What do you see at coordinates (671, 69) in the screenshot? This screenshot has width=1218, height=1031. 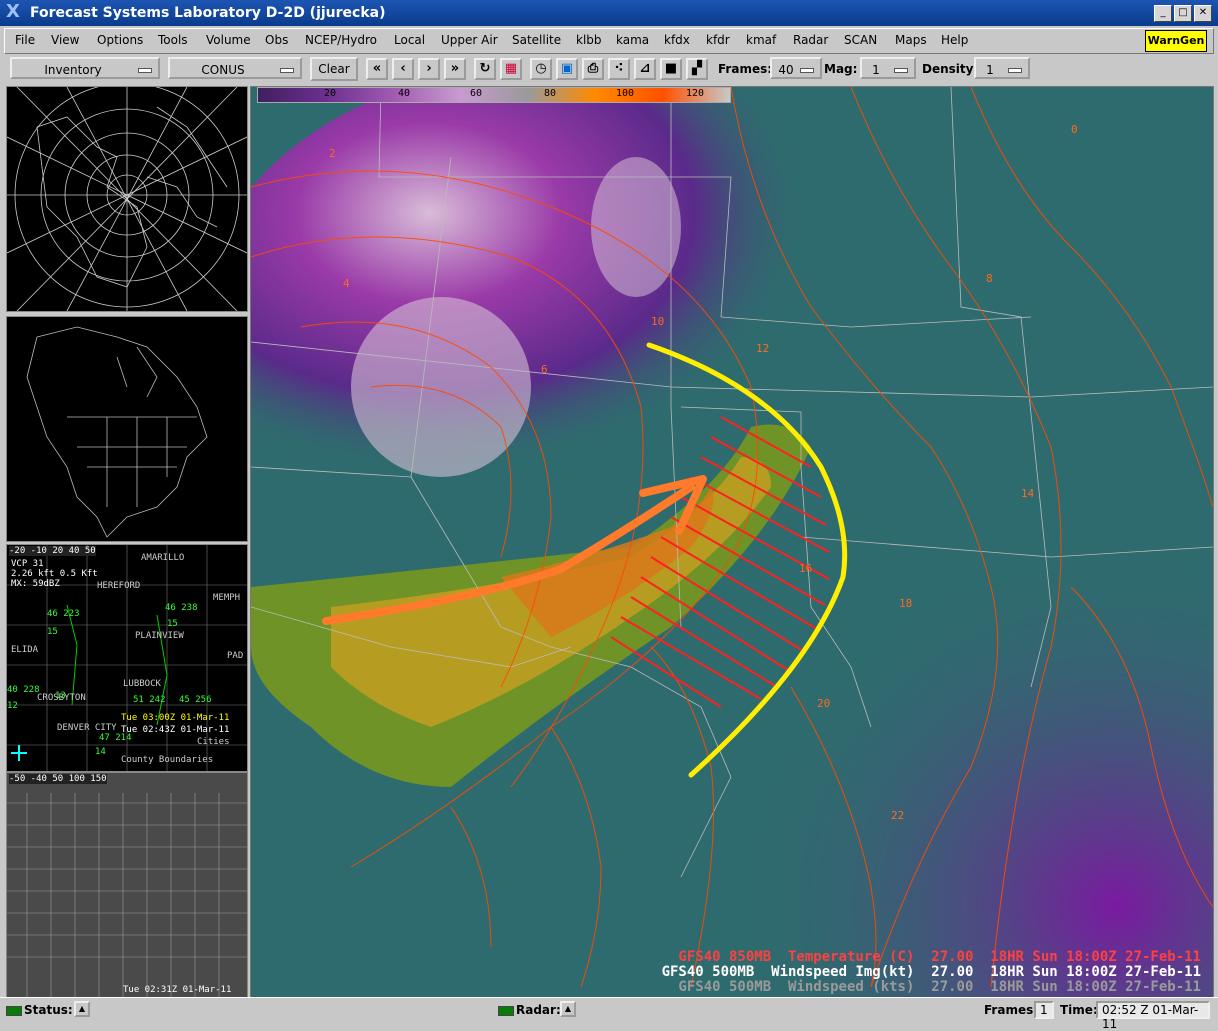 I see `single-panel-icon: ■` at bounding box center [671, 69].